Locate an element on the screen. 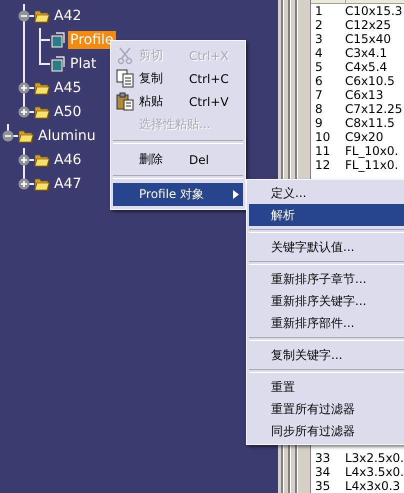  table-cell: L4x3.5x0. is located at coordinates (374, 472).